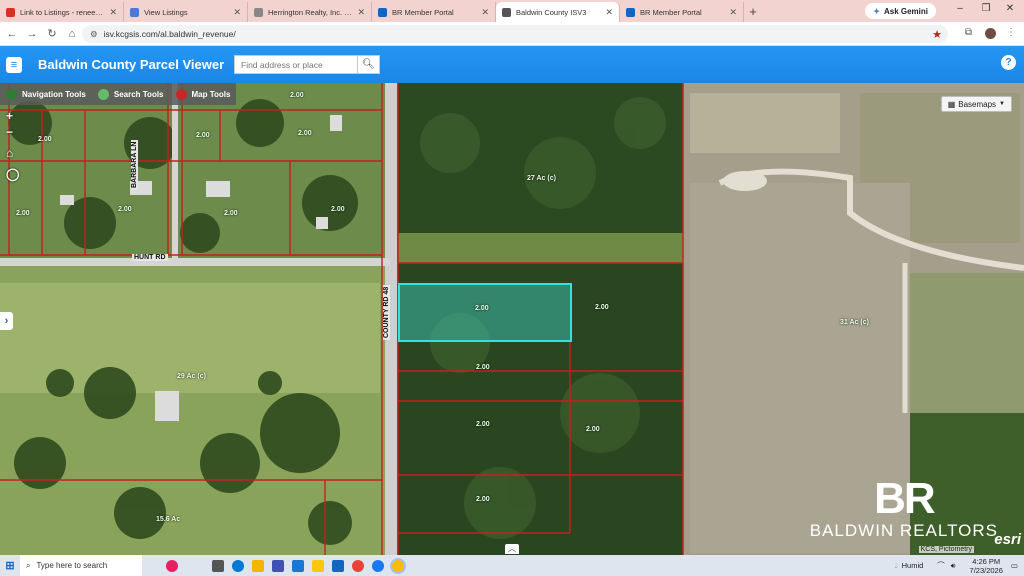  What do you see at coordinates (10, 12) in the screenshot?
I see `gmail-icon` at bounding box center [10, 12].